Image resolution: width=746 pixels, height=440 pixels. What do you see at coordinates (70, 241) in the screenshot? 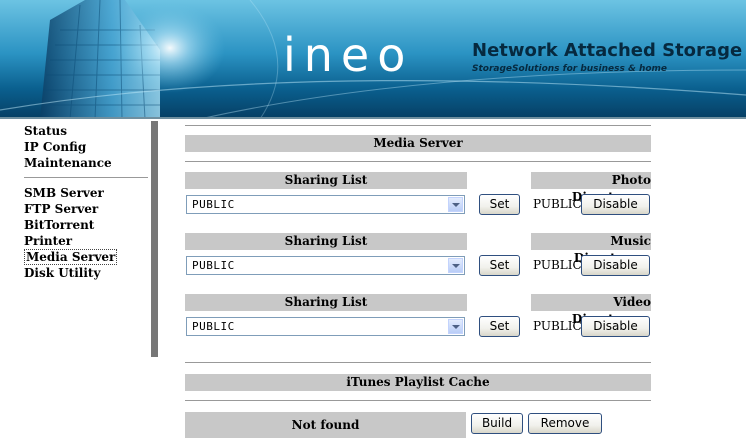
I see `sidebar-item-printer: Printer` at bounding box center [70, 241].